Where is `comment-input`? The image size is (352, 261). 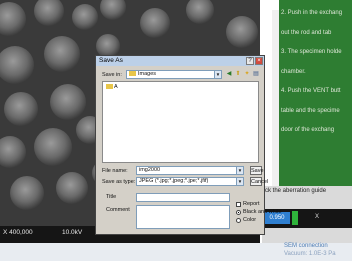 comment-input is located at coordinates (183, 217).